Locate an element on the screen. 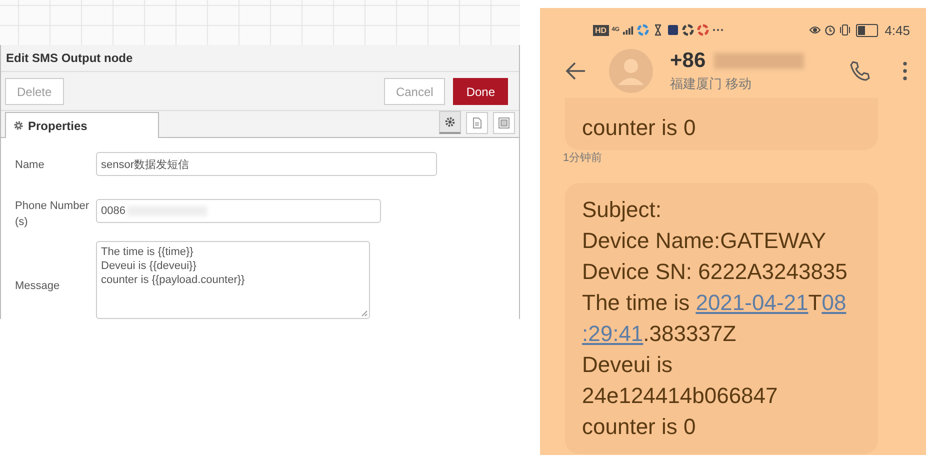 The height and width of the screenshot is (465, 933). document-icon is located at coordinates (477, 123).